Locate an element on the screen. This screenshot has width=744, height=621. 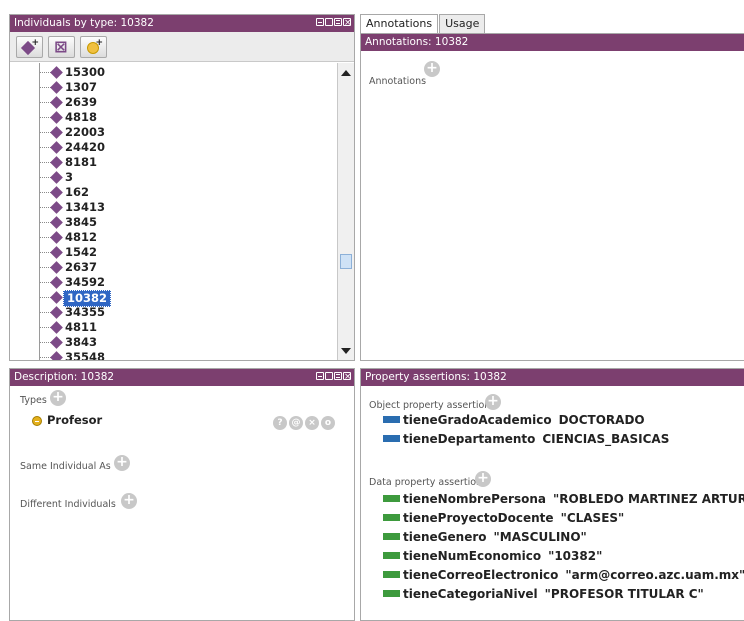
data-property-label: Data property assertions is located at coordinates (428, 482).